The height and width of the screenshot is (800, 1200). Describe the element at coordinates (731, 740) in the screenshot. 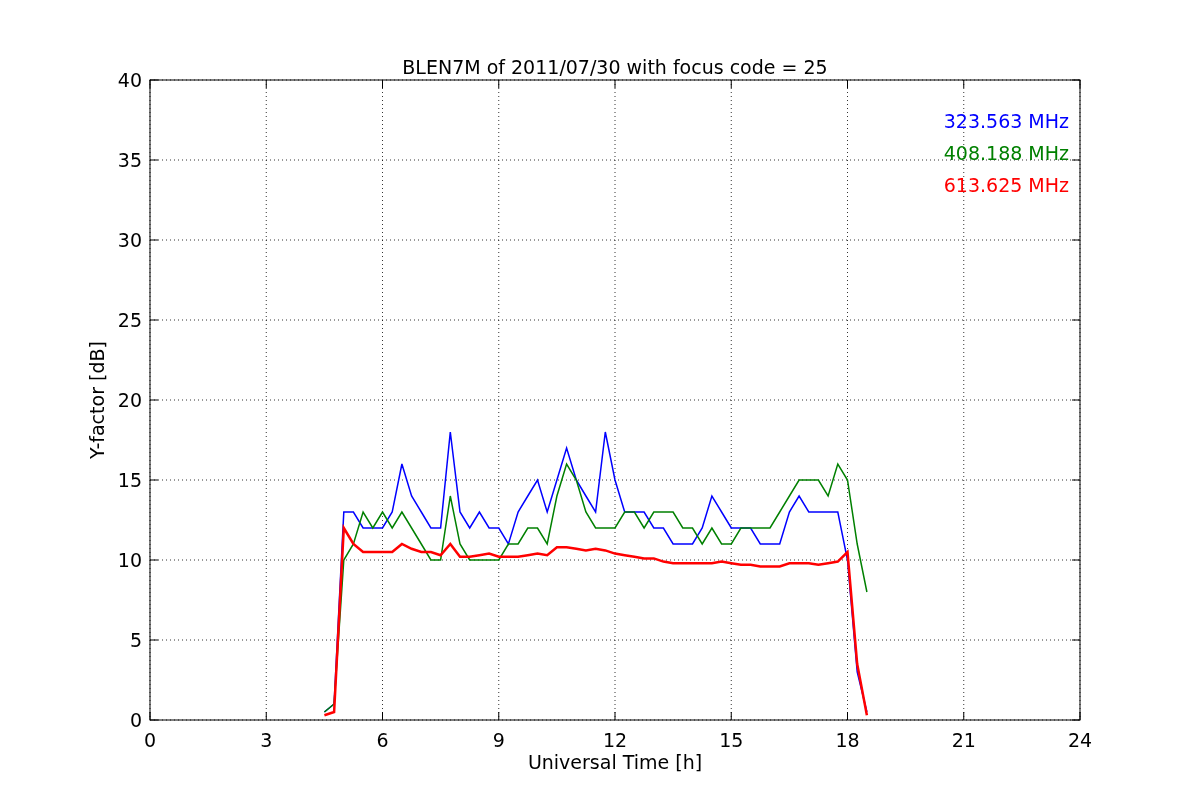

I see `x-tick-label: 15` at that location.